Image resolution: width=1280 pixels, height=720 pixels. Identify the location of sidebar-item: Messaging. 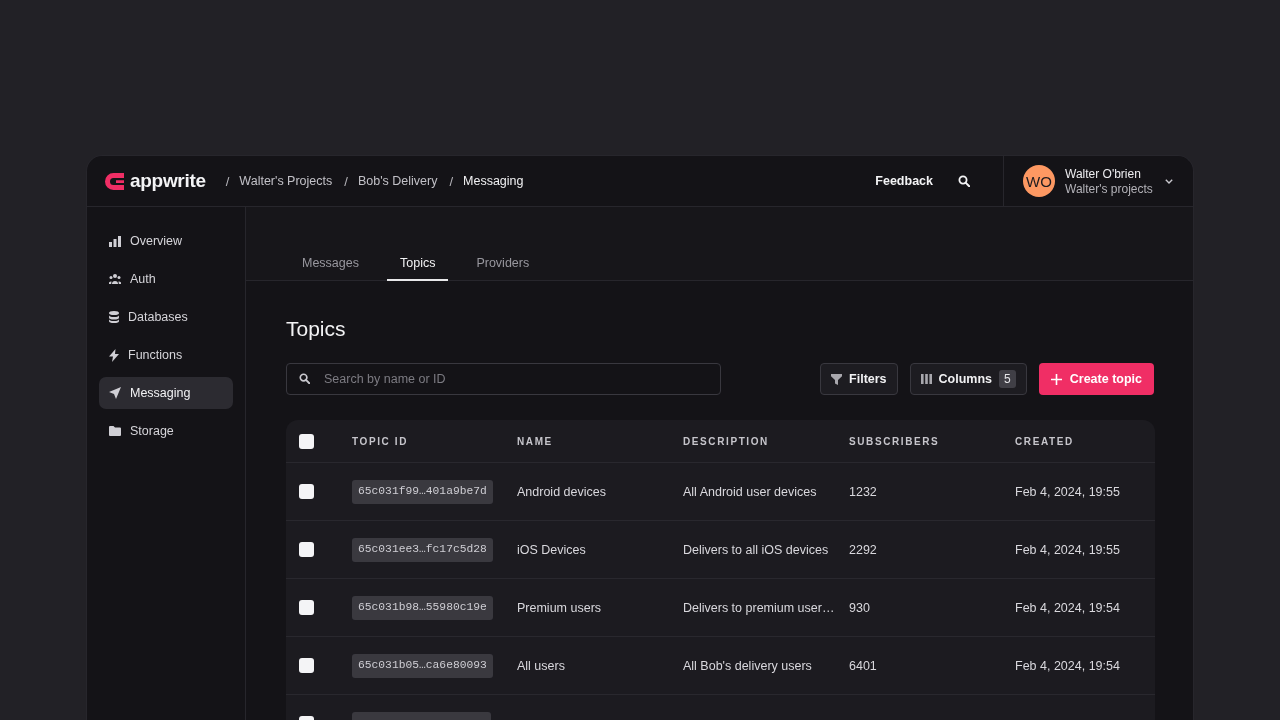
(166, 393).